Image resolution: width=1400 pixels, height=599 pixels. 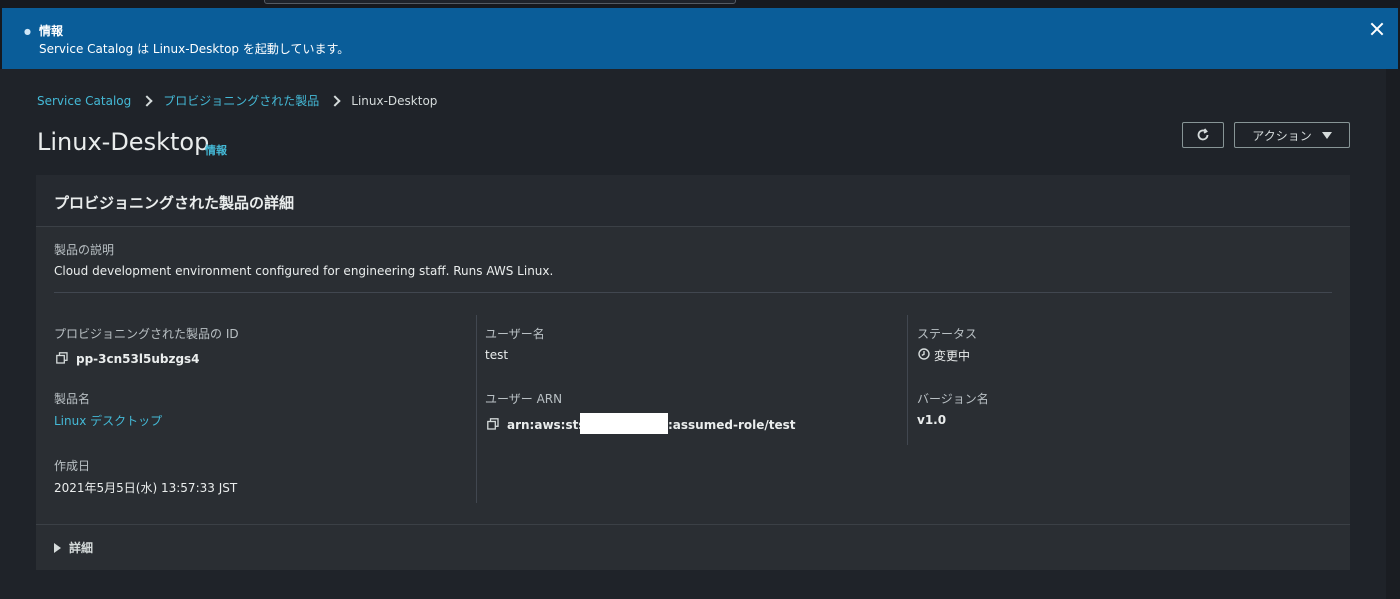 What do you see at coordinates (500, 2) in the screenshot?
I see `search-input` at bounding box center [500, 2].